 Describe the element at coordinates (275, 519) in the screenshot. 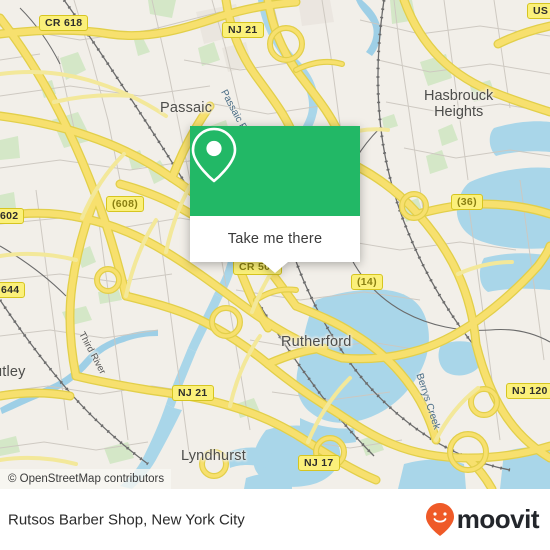

I see `bottom-bar: Rutsos Barber Shop, New York City moovit` at that location.